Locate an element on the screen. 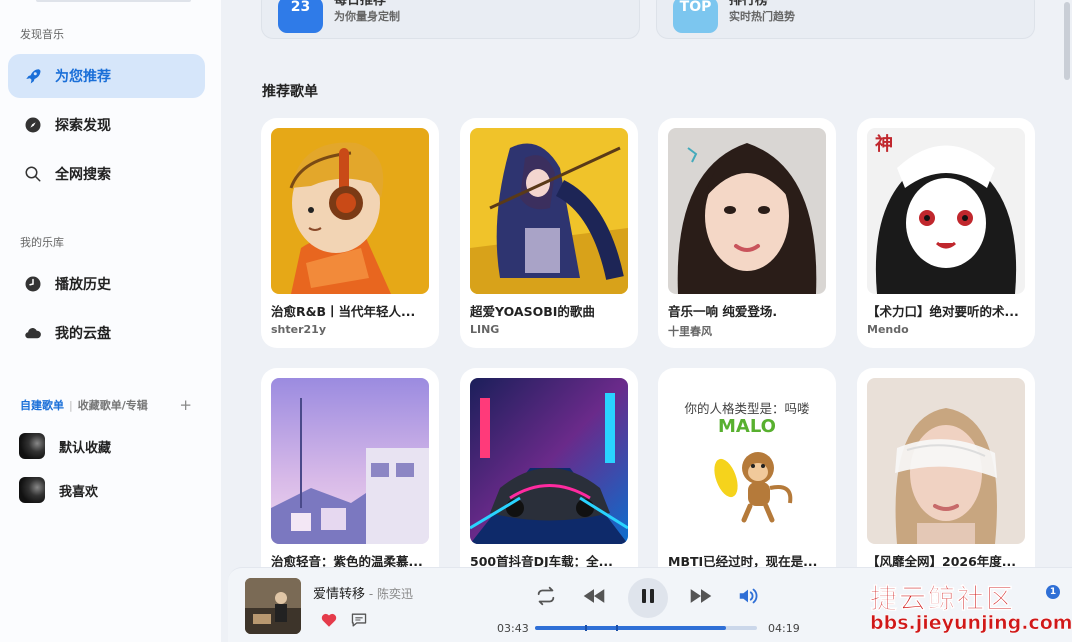  daily-recommend-banner: 23 每日推荐 为你量身定制 is located at coordinates (450, 19).